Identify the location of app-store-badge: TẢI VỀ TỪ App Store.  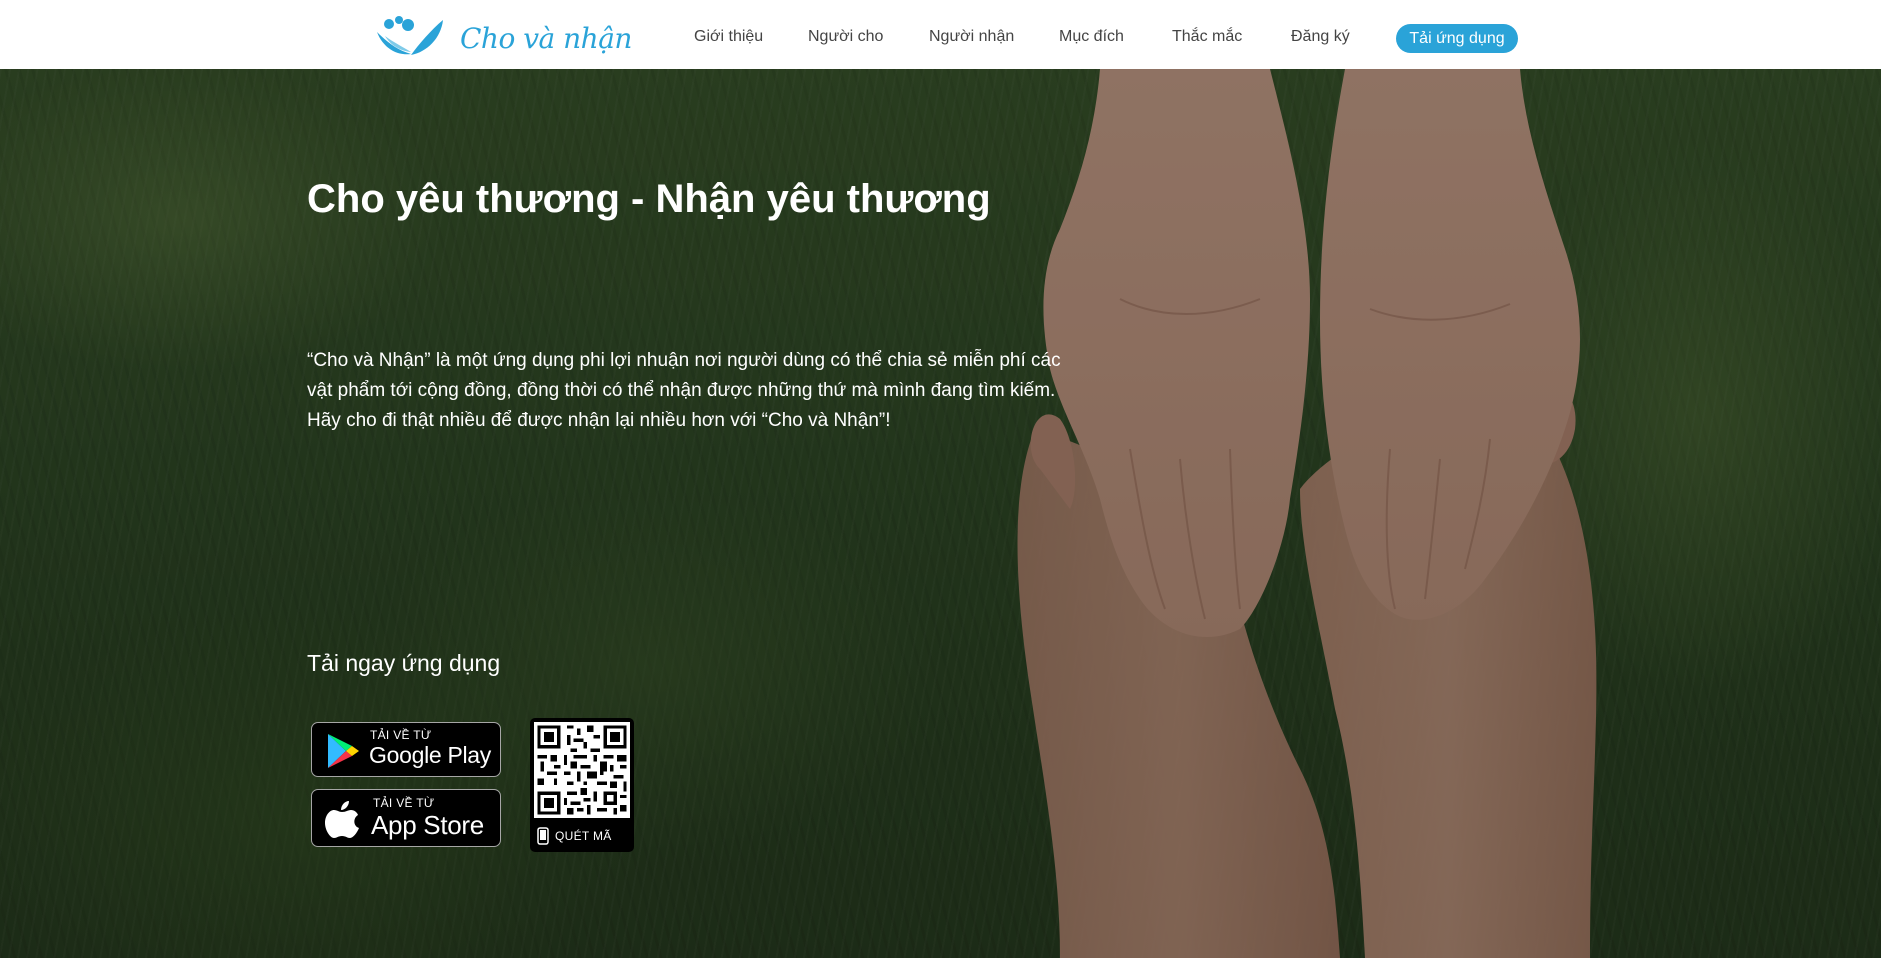
(406, 818).